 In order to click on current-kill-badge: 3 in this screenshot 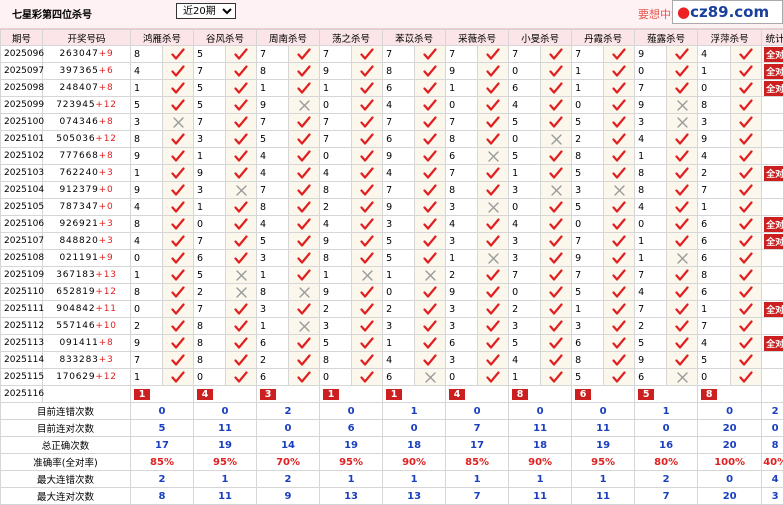, I will do `click(268, 394)`.